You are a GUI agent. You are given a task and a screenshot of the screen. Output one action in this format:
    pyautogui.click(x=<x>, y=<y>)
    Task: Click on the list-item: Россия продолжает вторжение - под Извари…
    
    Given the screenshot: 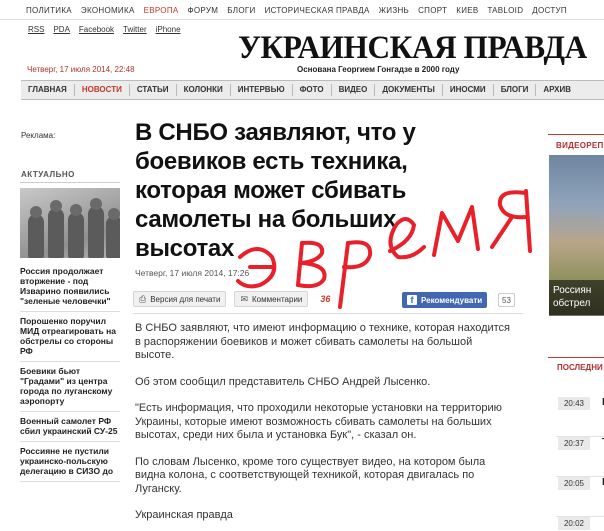 What is the action you would take?
    pyautogui.click(x=70, y=287)
    